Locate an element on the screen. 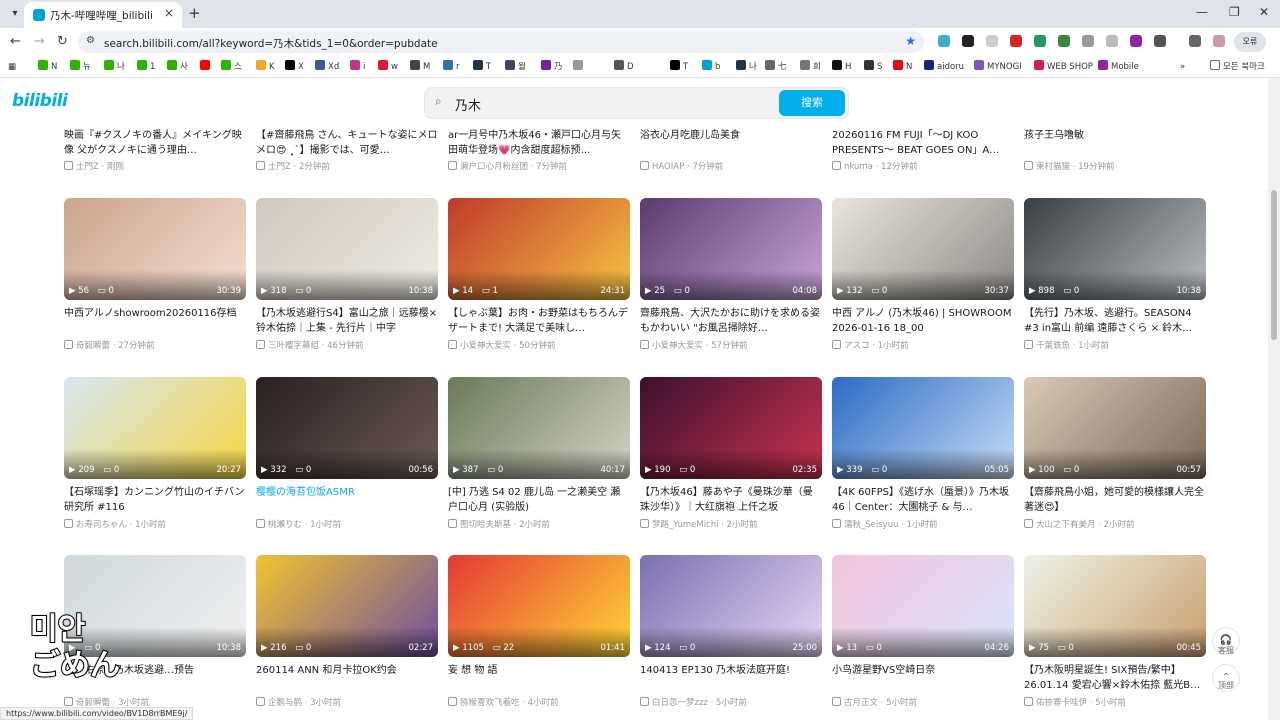 This screenshot has width=1280, height=720. video-thumbnail: ▶ 132 ▭ 0 30:37 is located at coordinates (923, 249).